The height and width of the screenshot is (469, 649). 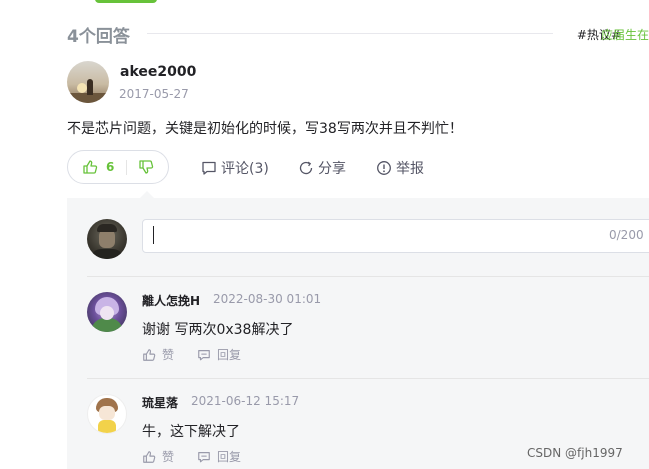 What do you see at coordinates (153, 235) in the screenshot?
I see `text-caret` at bounding box center [153, 235].